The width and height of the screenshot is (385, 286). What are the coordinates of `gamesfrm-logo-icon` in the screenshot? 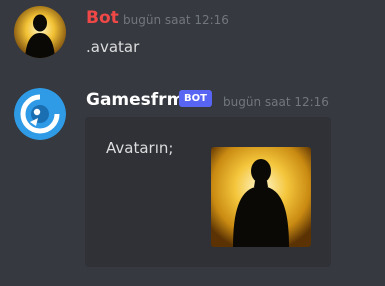 It's located at (40, 114).